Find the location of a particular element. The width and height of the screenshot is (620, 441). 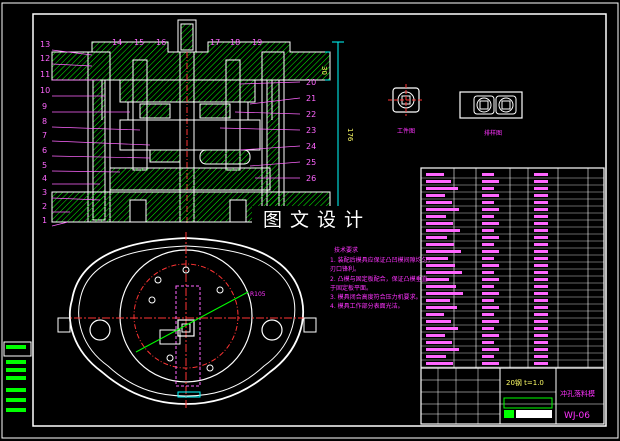

radius-label: R105 is located at coordinates (258, 294).